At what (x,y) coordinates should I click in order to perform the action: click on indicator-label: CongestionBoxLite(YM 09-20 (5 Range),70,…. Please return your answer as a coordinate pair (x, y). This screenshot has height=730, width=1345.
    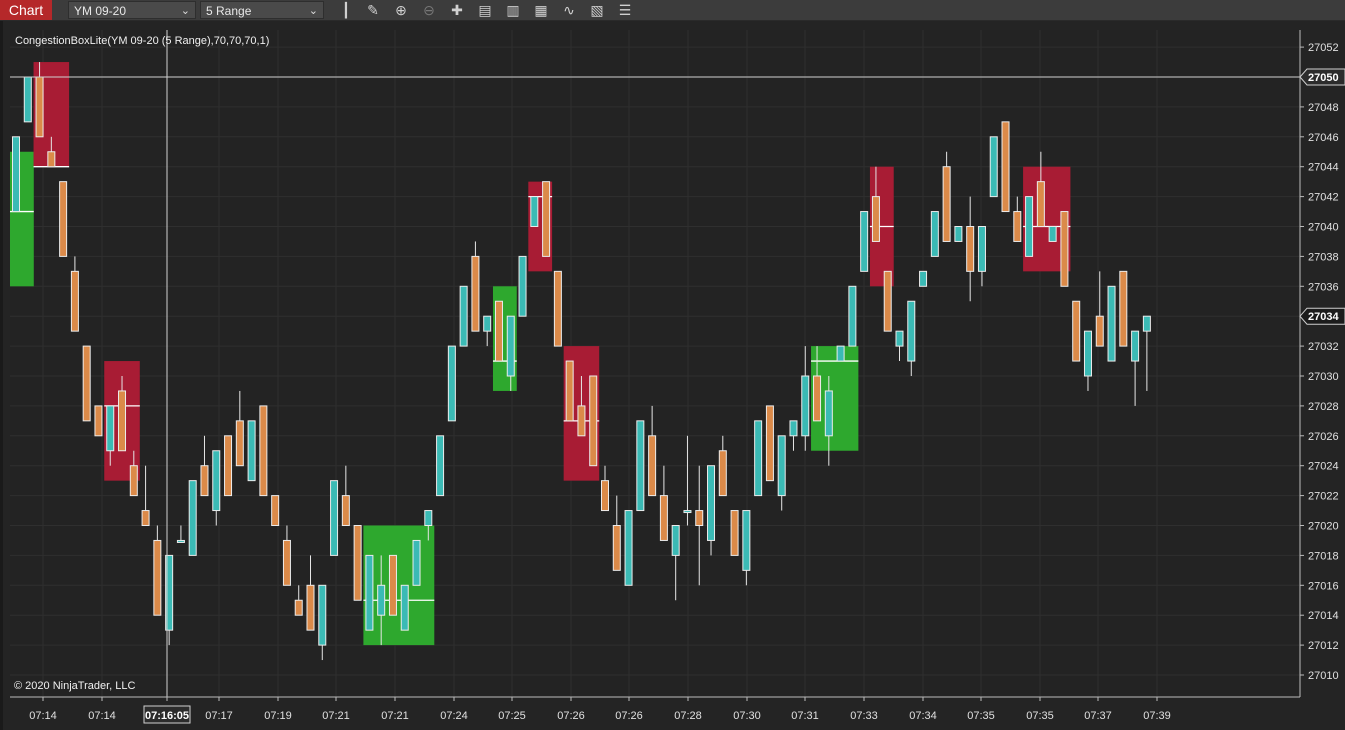
    Looking at the image, I should click on (142, 41).